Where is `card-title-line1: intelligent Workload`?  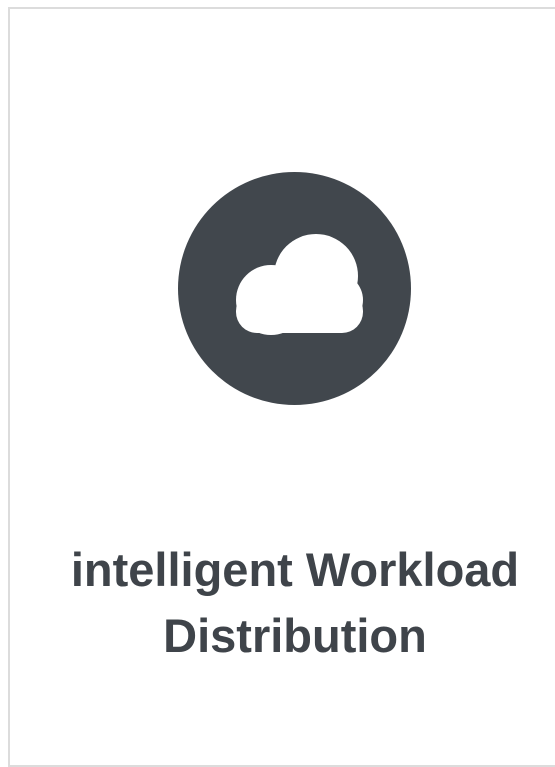
card-title-line1: intelligent Workload is located at coordinates (295, 569).